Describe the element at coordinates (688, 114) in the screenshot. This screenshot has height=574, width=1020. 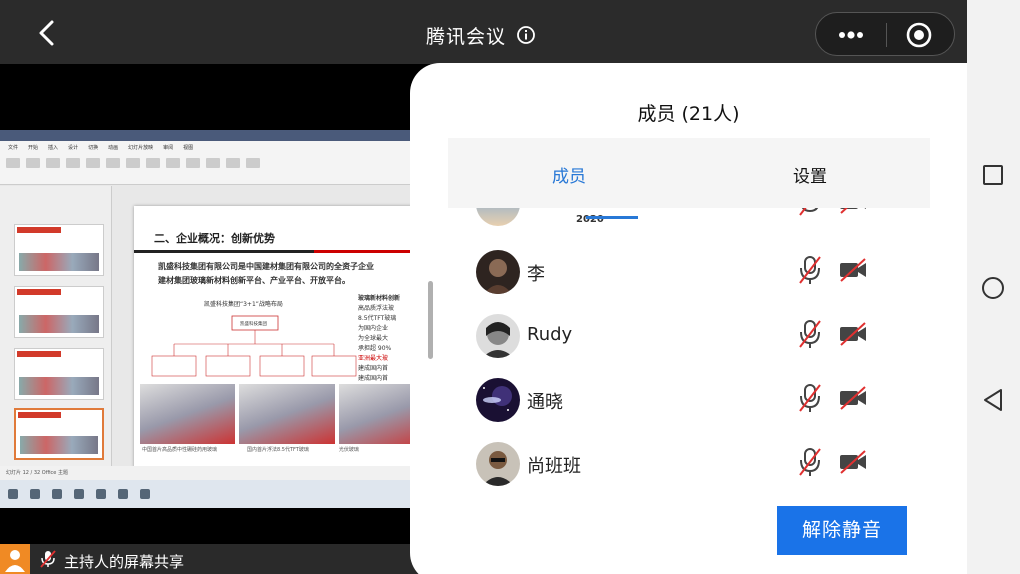
I see `panel-title: 成员 (21人)` at that location.